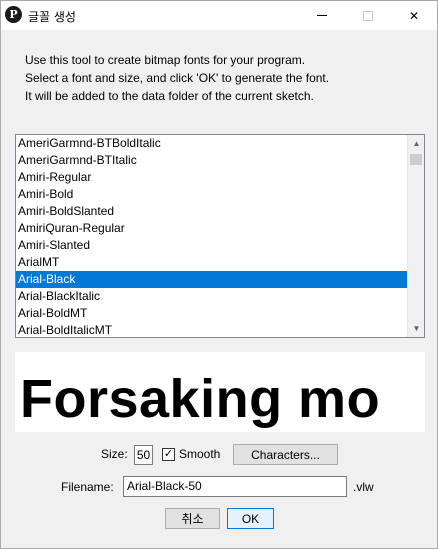 Image resolution: width=438 pixels, height=549 pixels. What do you see at coordinates (416, 328) in the screenshot?
I see `scroll-down-arrow-icon: ▼` at bounding box center [416, 328].